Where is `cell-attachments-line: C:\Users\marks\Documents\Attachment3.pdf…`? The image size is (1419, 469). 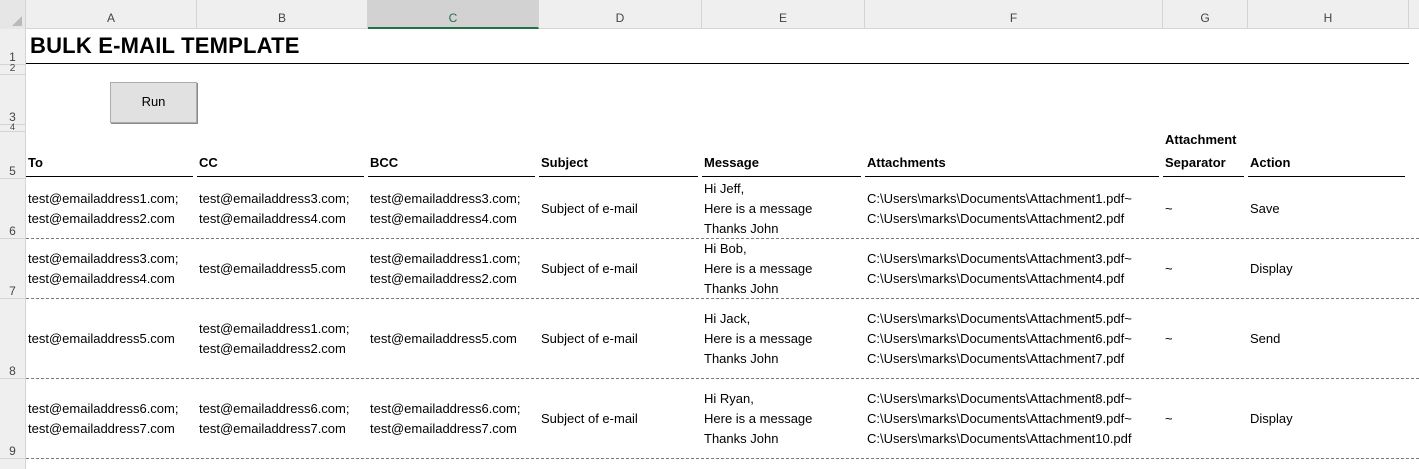
cell-attachments-line: C:\Users\marks\Documents\Attachment3.pdf… is located at coordinates (999, 258).